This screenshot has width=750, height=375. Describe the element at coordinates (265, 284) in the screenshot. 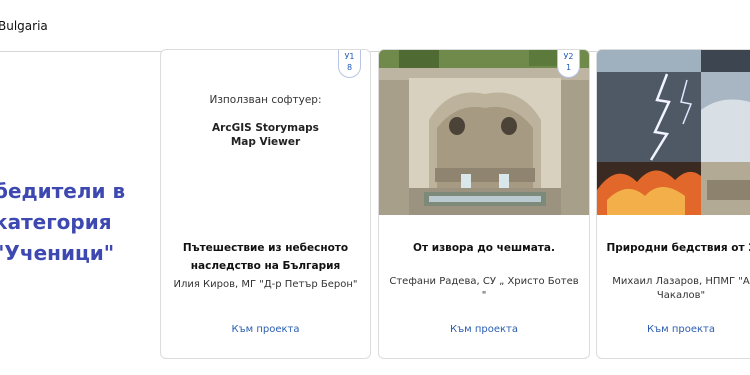

I see `card-author: Илия Киров, МГ "Д-р Петър Берон"` at that location.